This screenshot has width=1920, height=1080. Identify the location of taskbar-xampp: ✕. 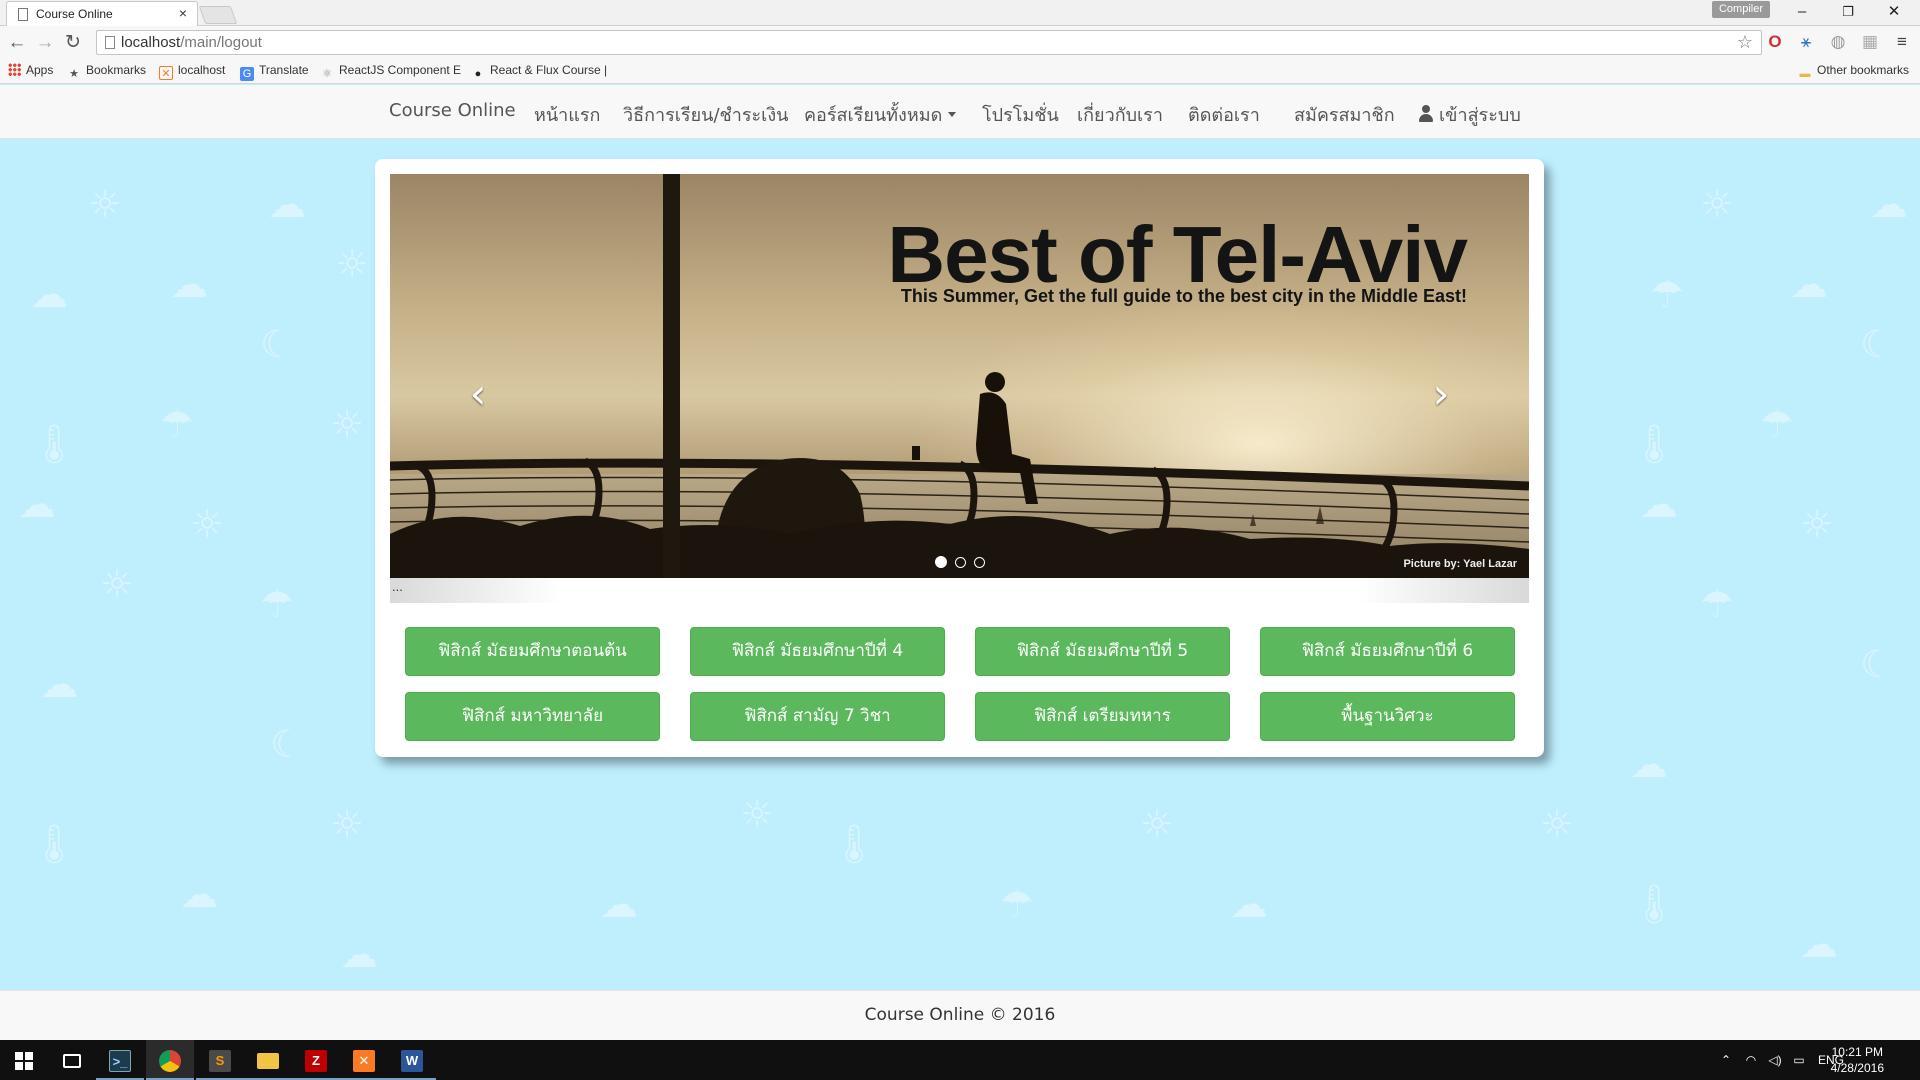
(364, 1060).